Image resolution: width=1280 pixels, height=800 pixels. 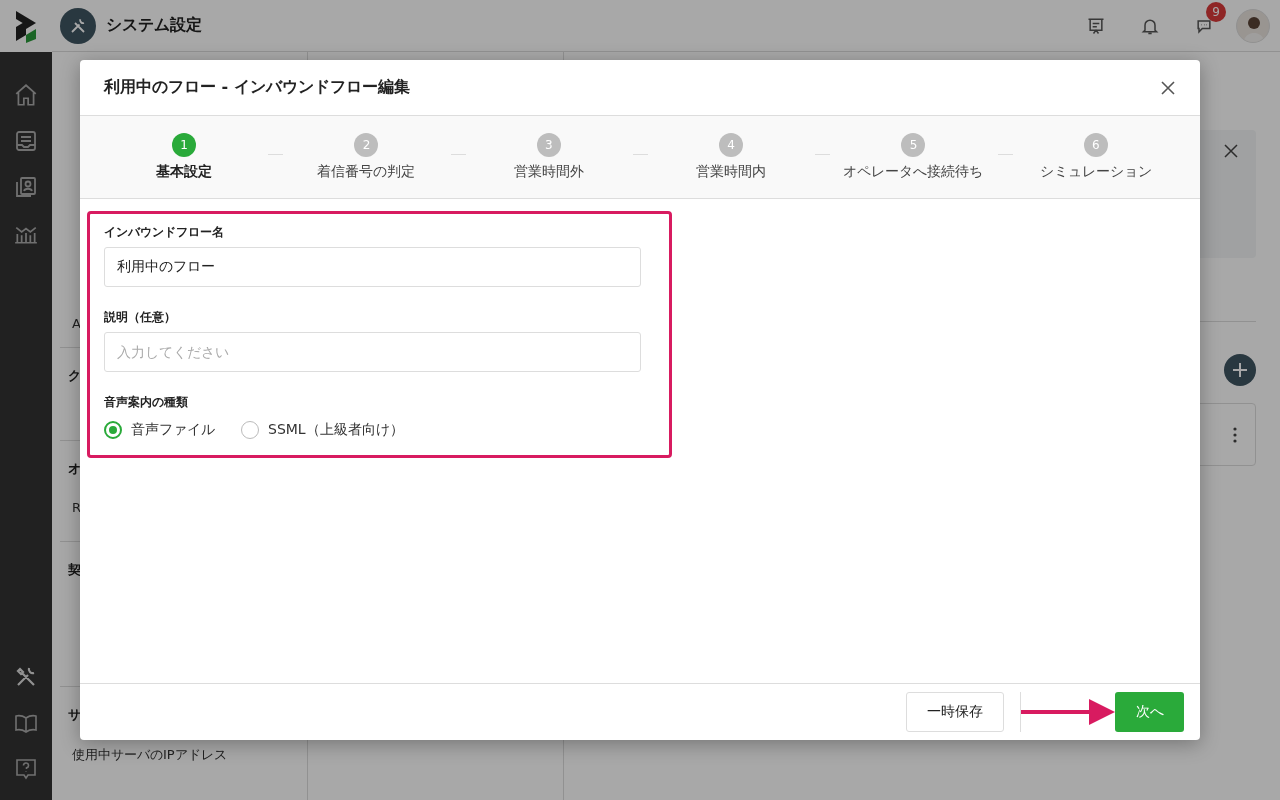 I want to click on tools-icon, so click(x=78, y=25).